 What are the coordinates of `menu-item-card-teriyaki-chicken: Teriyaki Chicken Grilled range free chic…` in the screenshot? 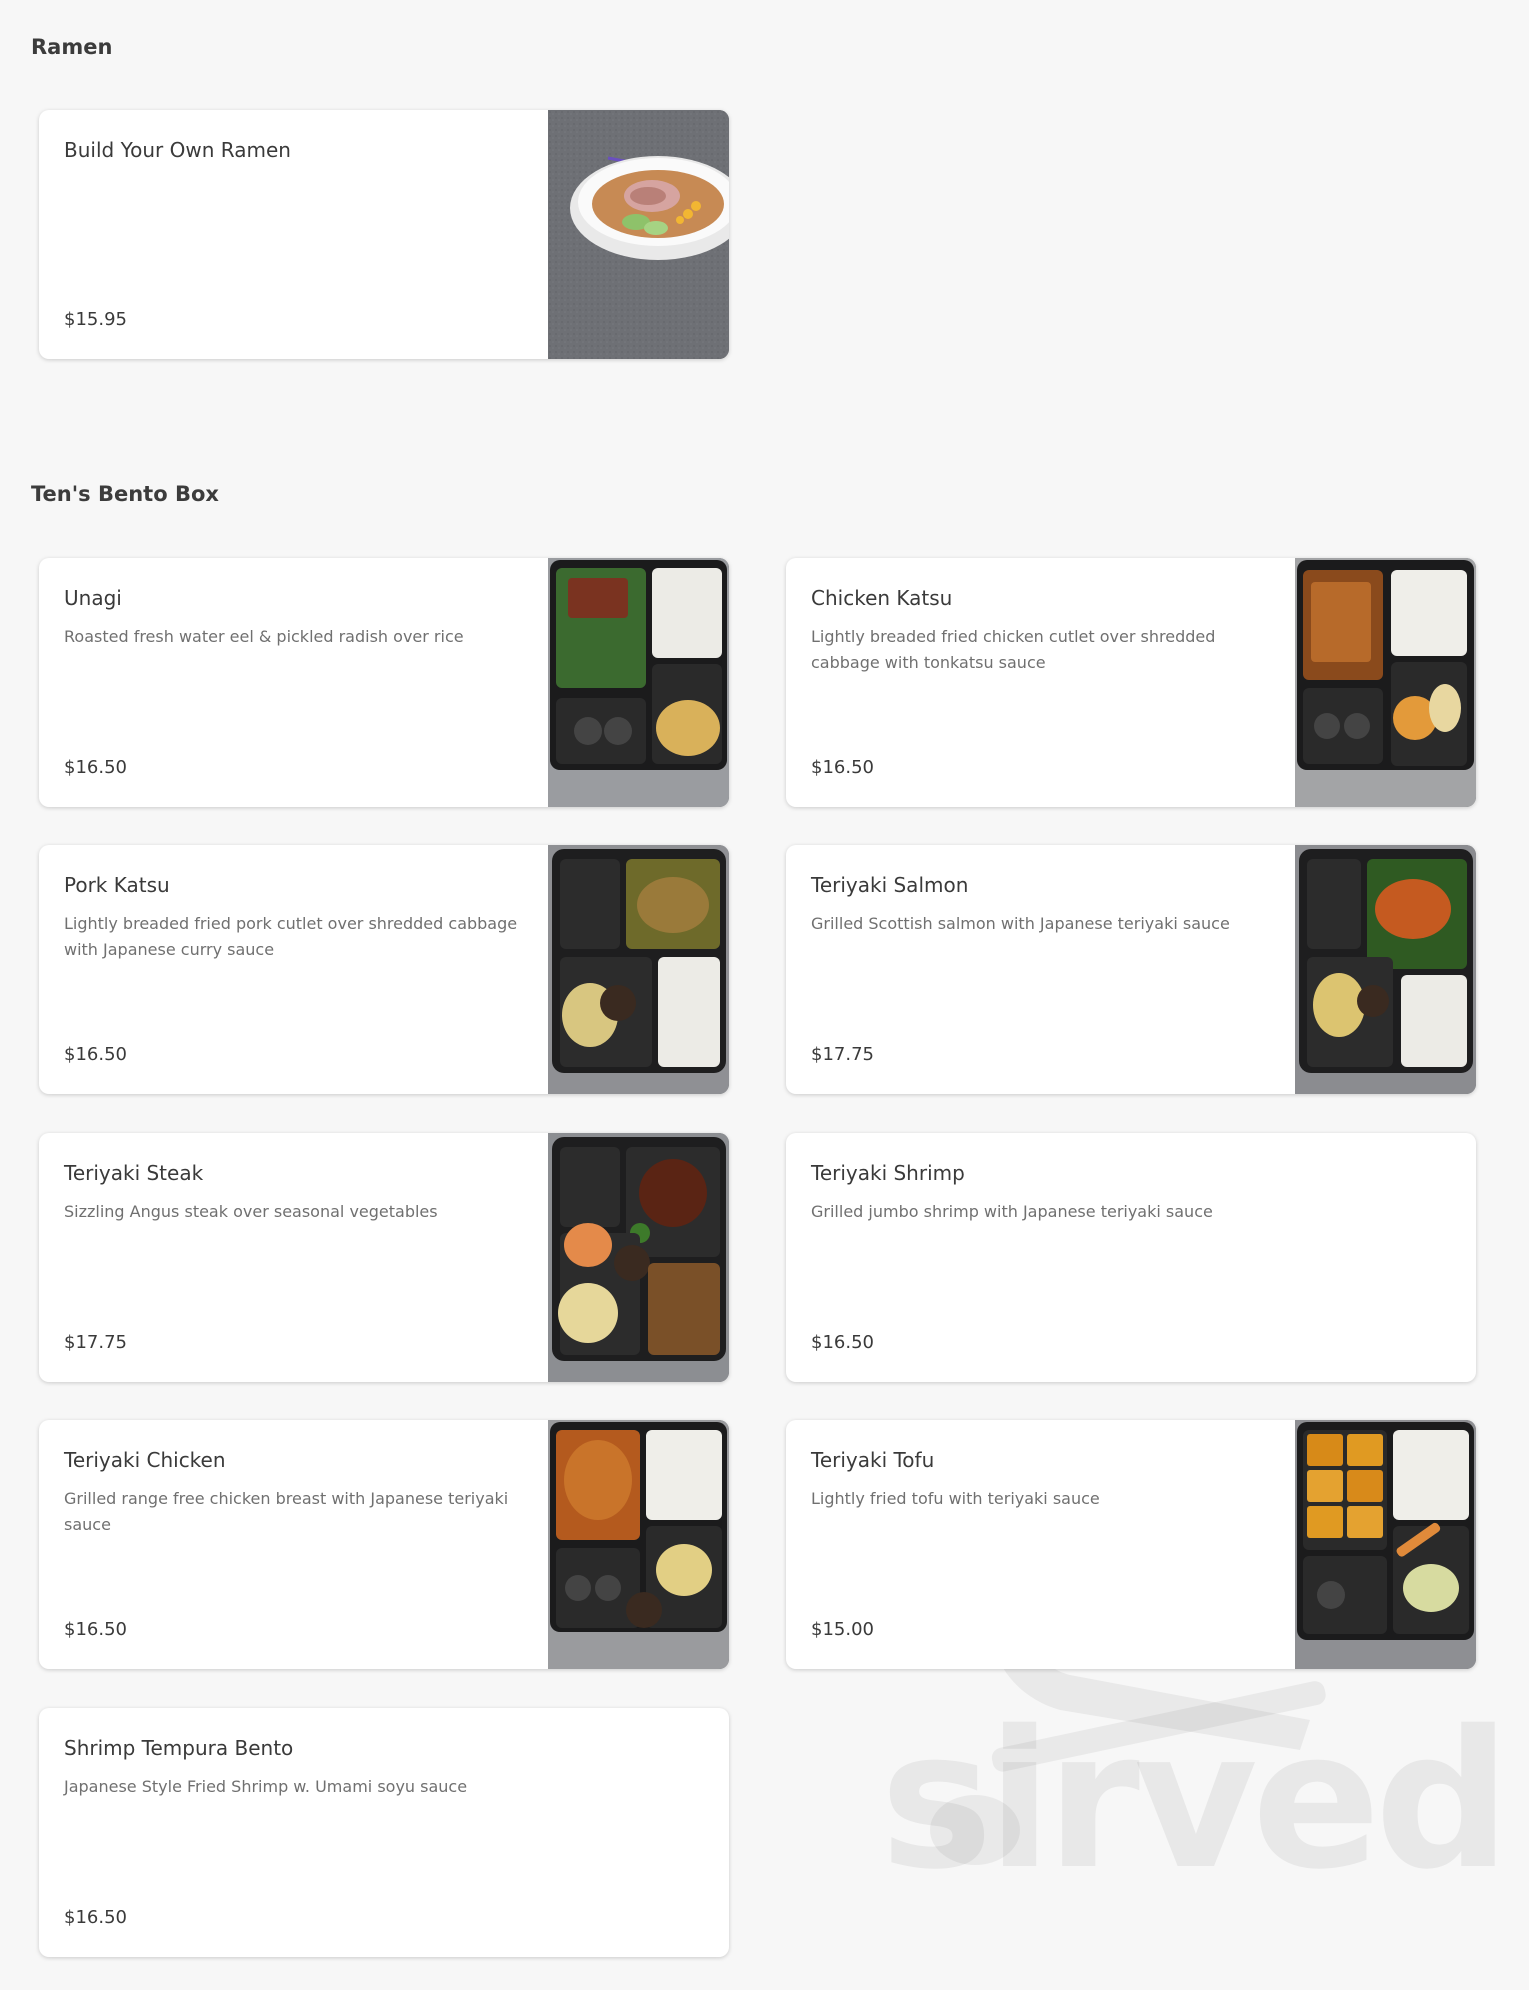 It's located at (384, 1544).